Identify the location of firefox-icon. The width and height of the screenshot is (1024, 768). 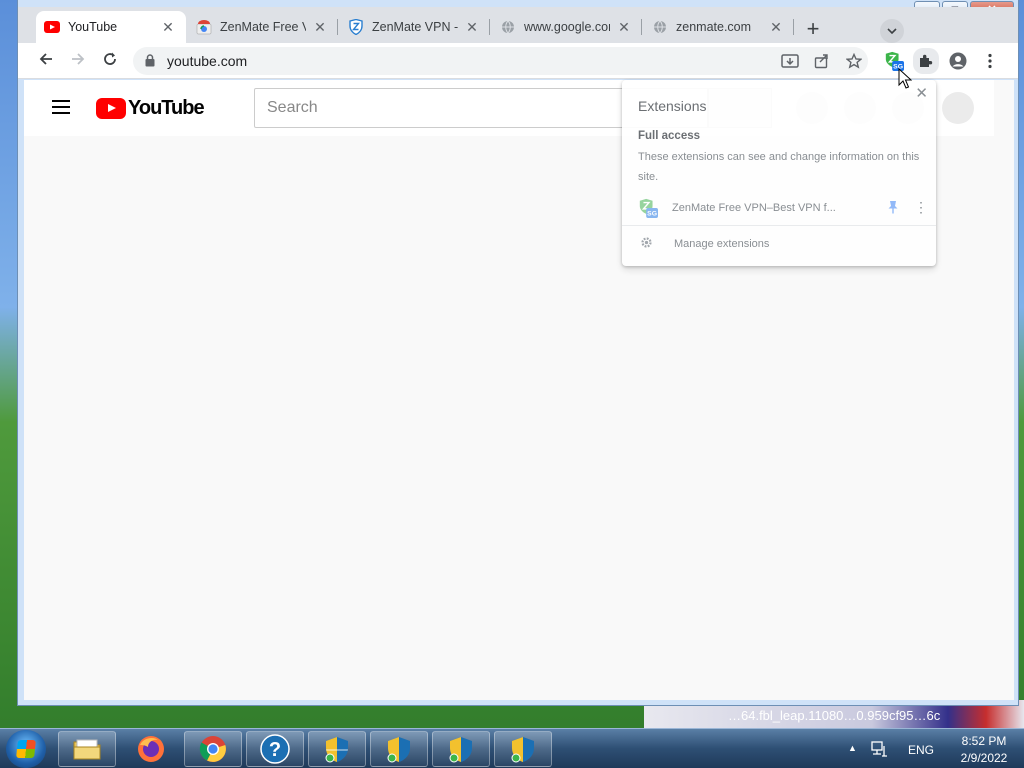
(151, 749).